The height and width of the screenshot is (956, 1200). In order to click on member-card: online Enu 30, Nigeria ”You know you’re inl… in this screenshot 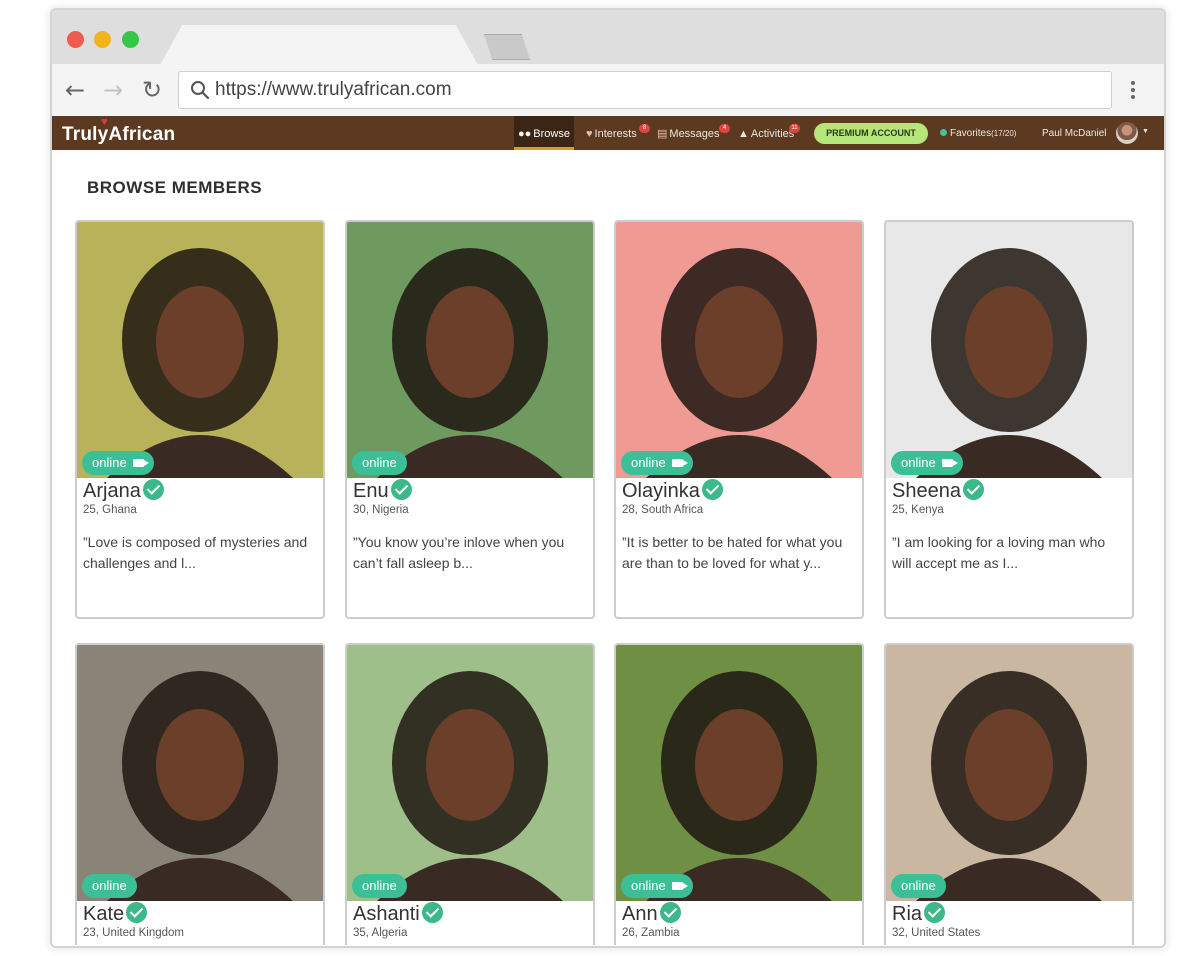, I will do `click(470, 419)`.